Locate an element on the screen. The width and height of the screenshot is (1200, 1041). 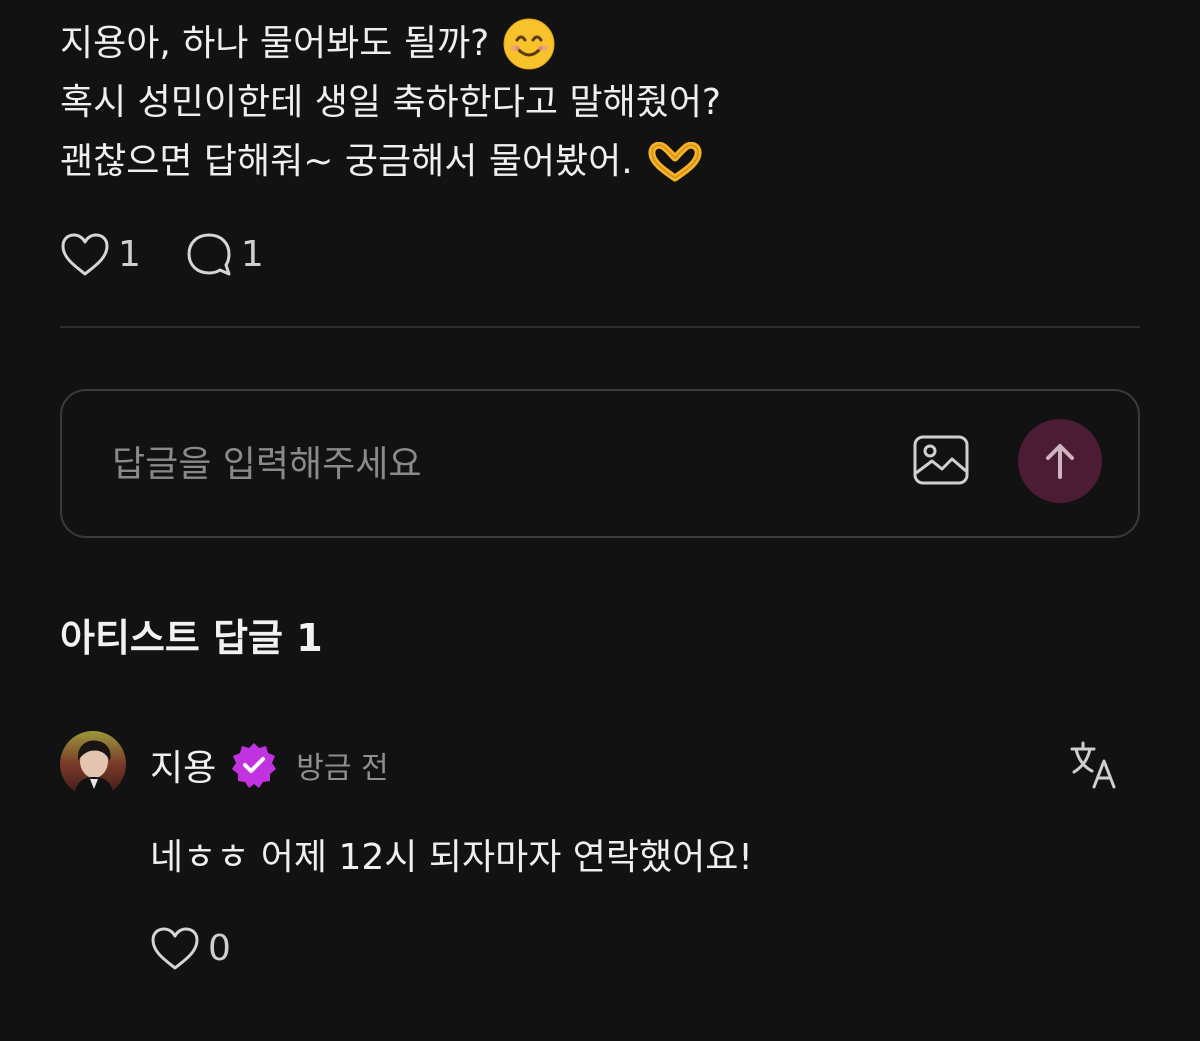
author-name: 지용 is located at coordinates (183, 765).